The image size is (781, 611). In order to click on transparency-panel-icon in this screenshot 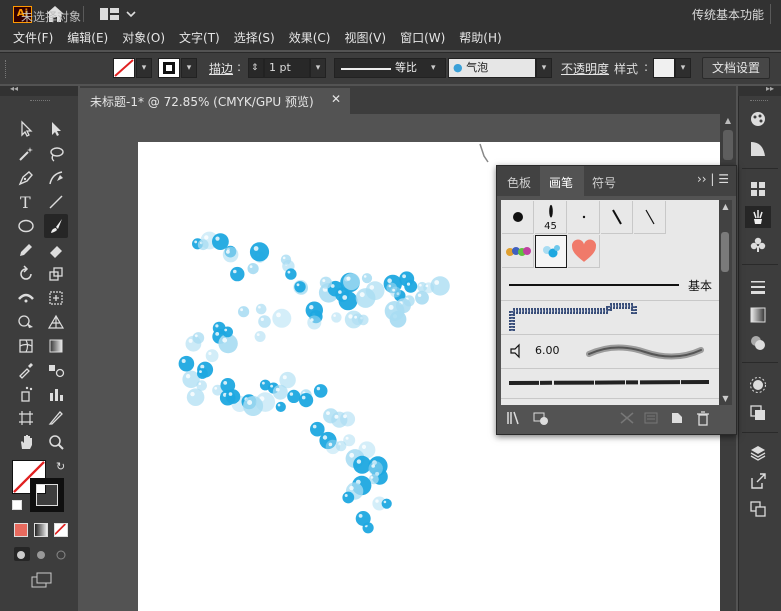, I will do `click(758, 343)`.